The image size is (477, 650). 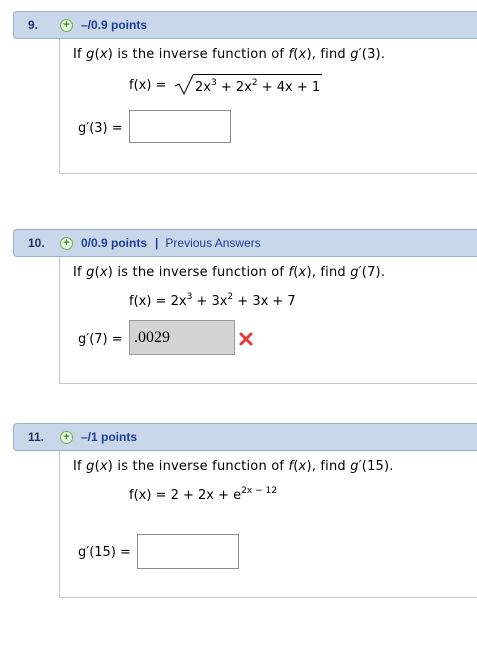 I want to click on question-number: 11., so click(x=36, y=437).